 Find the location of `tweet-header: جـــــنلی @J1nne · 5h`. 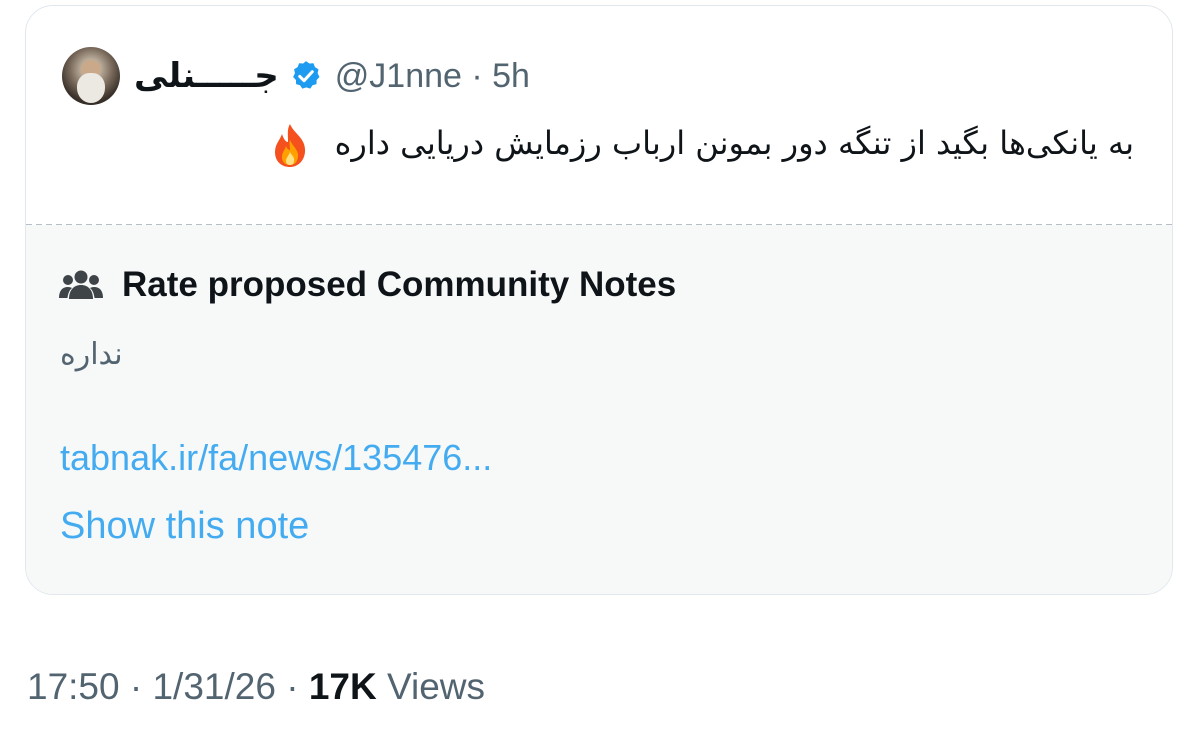

tweet-header: جـــــنلی @J1nne · 5h is located at coordinates (296, 76).